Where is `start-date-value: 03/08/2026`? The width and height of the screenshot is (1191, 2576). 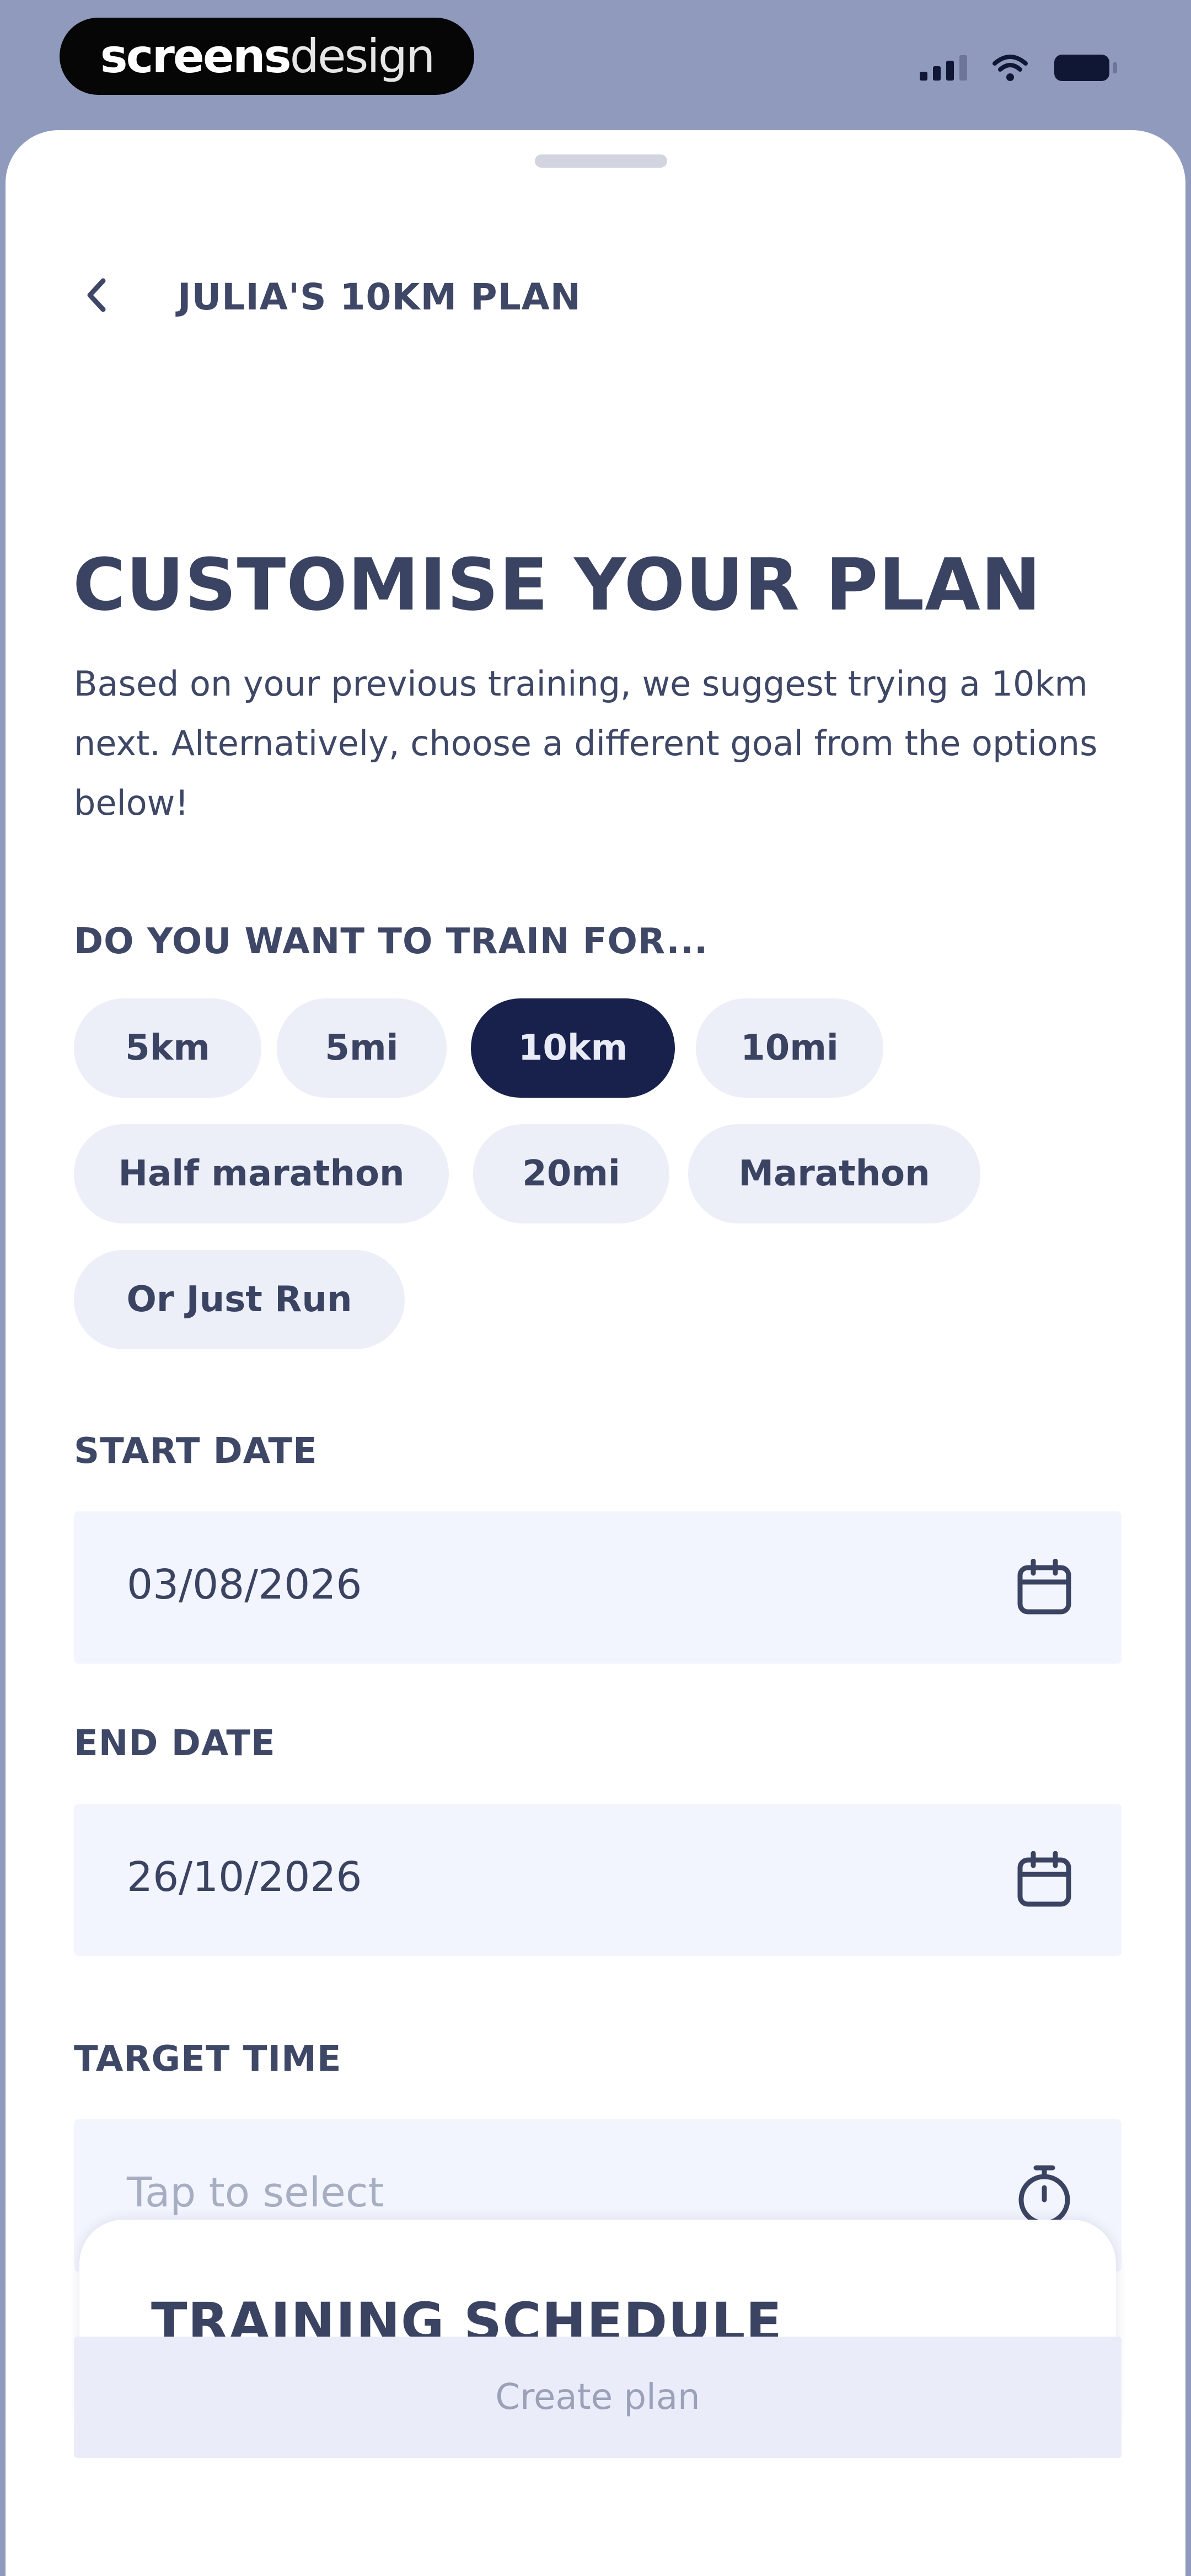 start-date-value: 03/08/2026 is located at coordinates (244, 1584).